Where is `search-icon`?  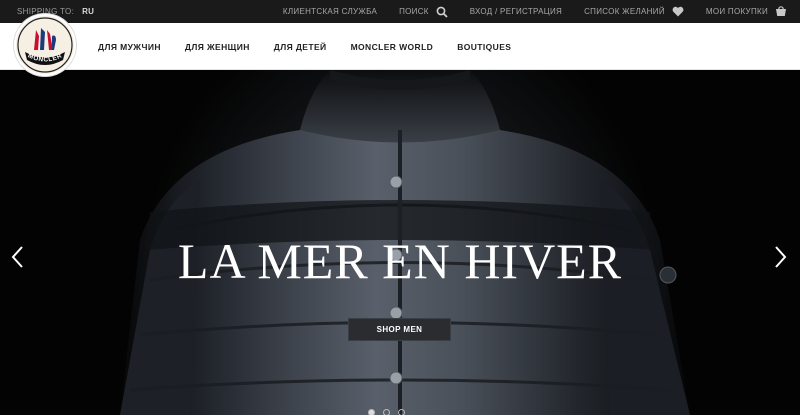 search-icon is located at coordinates (442, 12).